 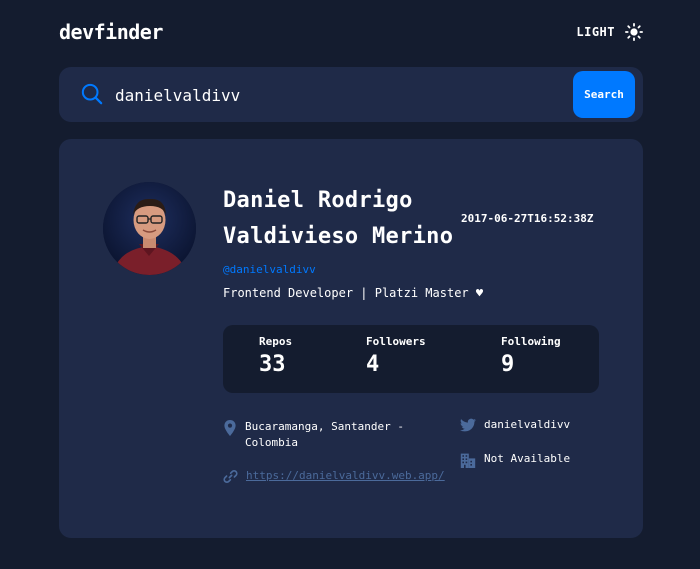 I want to click on search-button: Search, so click(x=604, y=94).